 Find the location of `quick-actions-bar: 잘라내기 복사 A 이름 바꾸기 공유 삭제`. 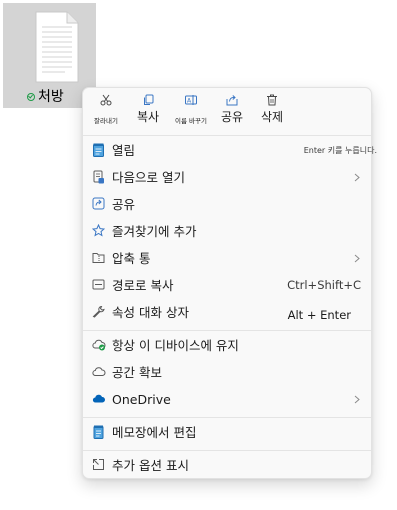

quick-actions-bar: 잘라내기 복사 A 이름 바꾸기 공유 삭제 is located at coordinates (227, 109).